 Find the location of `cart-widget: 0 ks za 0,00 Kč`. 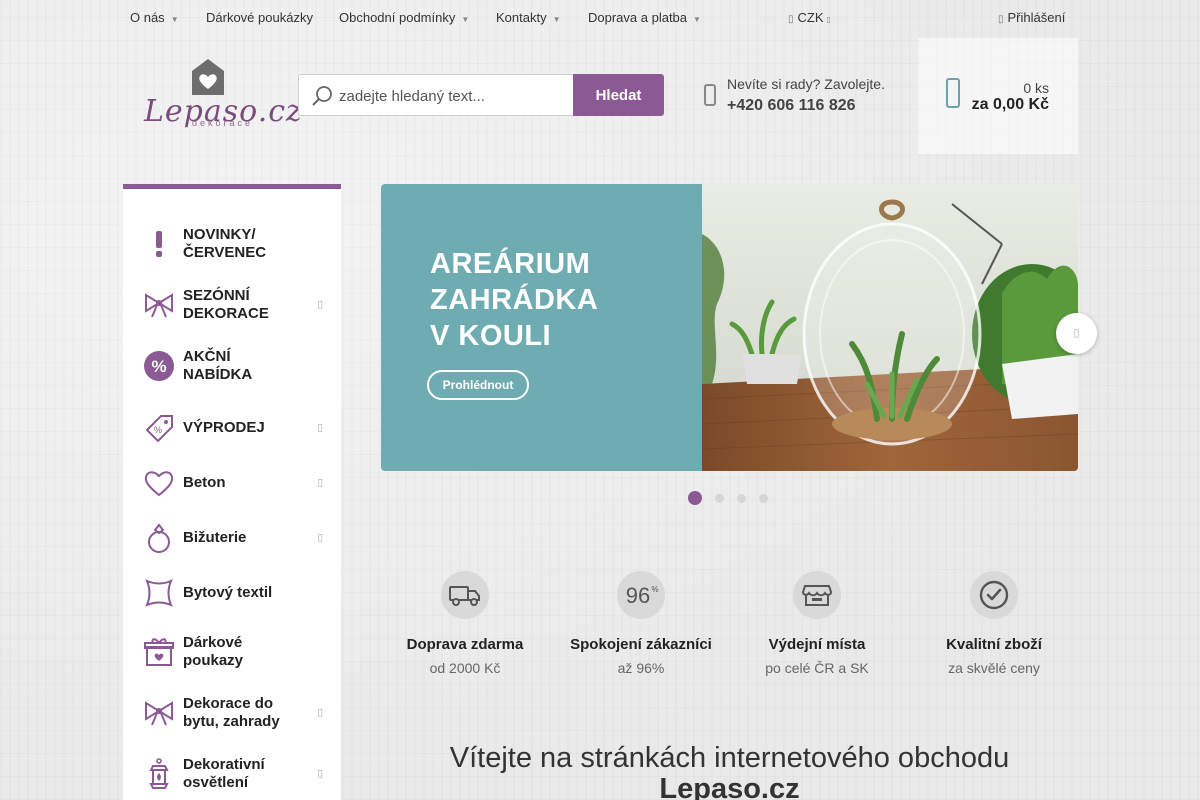

cart-widget: 0 ks za 0,00 Kč is located at coordinates (998, 96).